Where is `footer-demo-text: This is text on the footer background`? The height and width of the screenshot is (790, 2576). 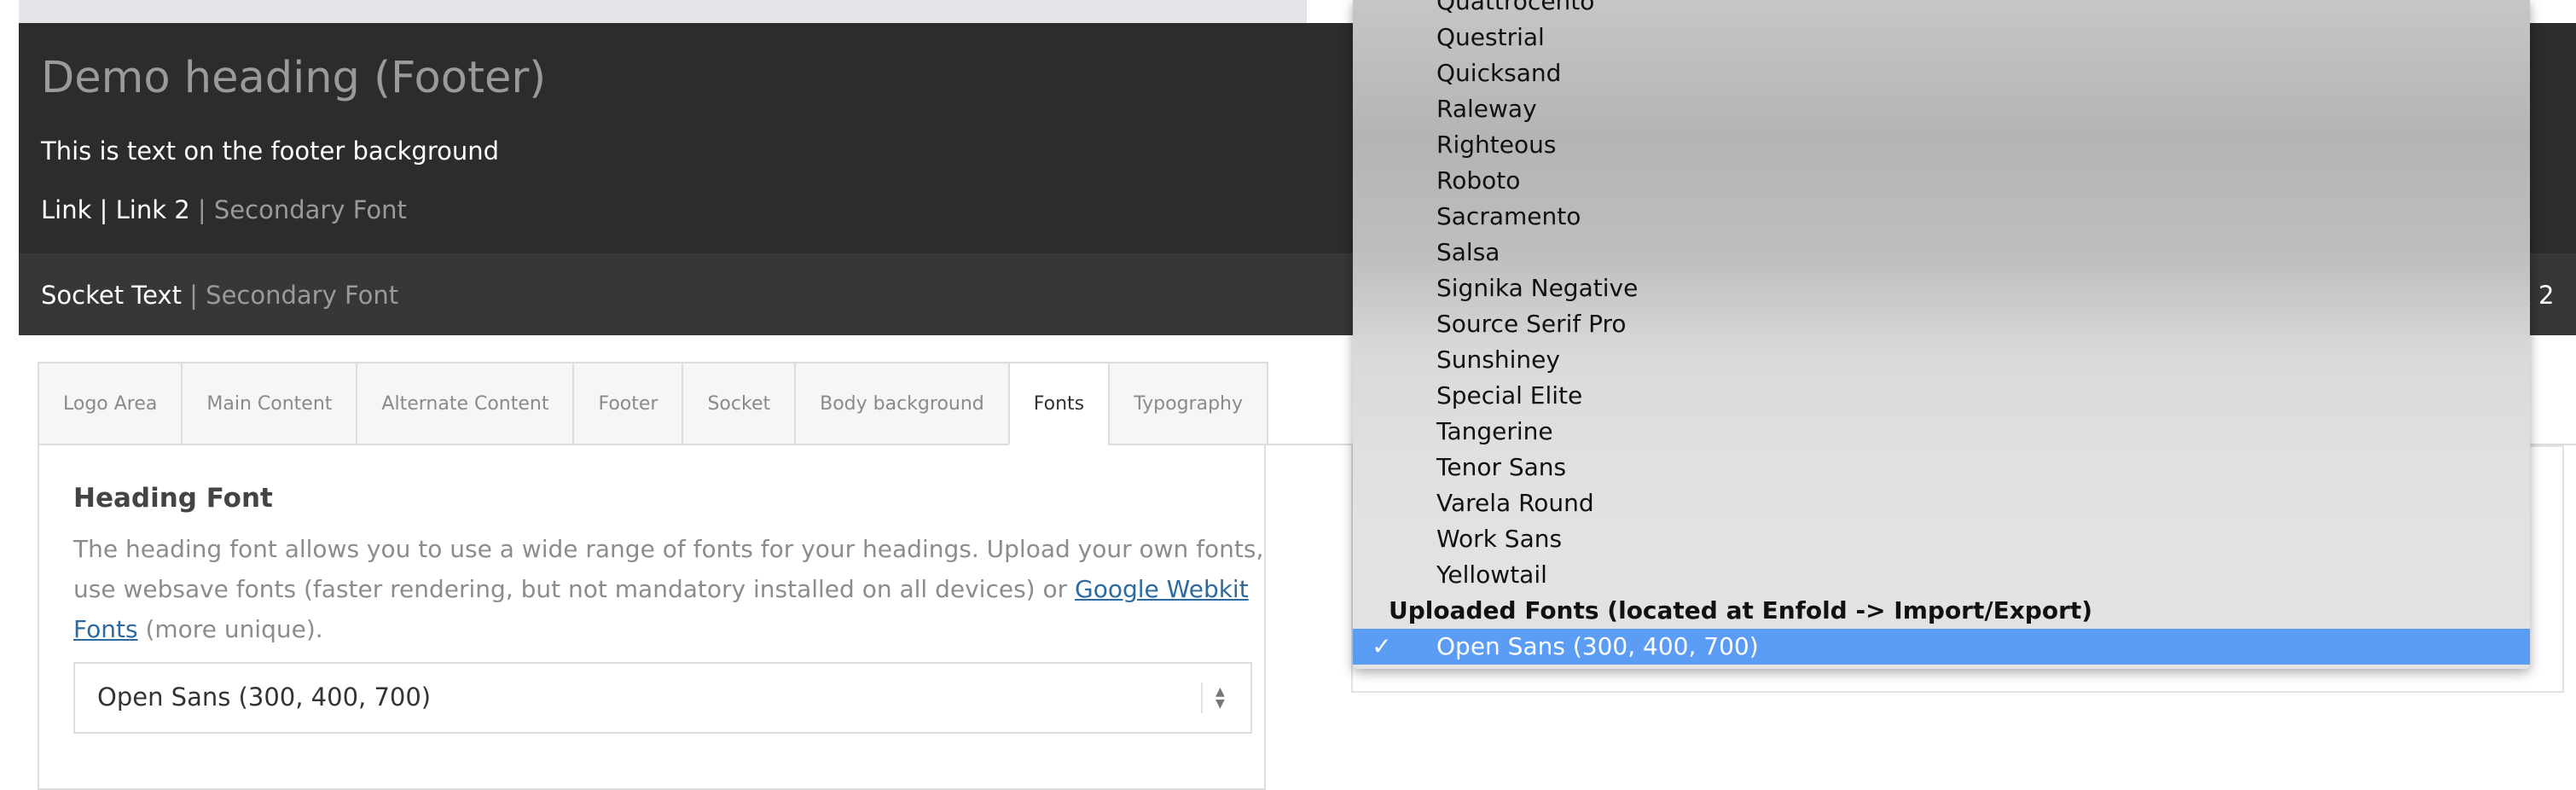 footer-demo-text: This is text on the footer background is located at coordinates (270, 151).